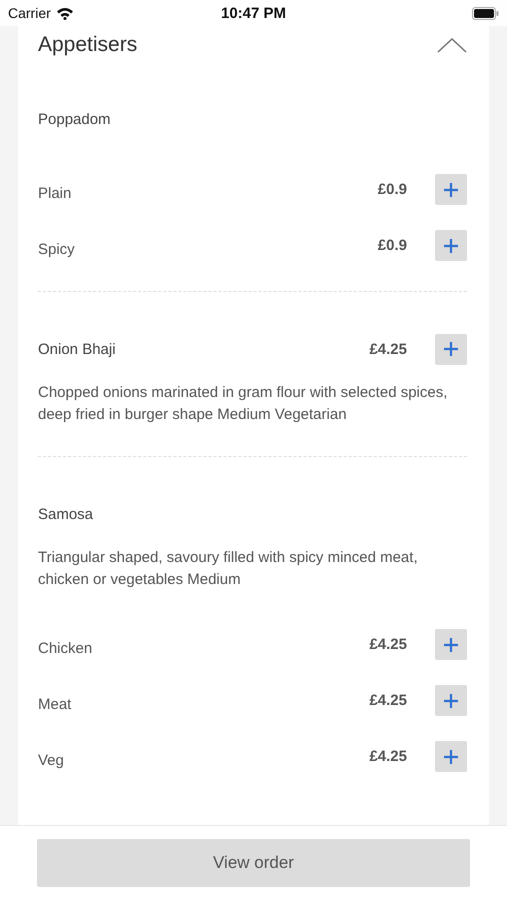 This screenshot has width=507, height=900. What do you see at coordinates (228, 569) in the screenshot?
I see `item-description: Triangular shaped, savoury filled with spicy minced meat, chicken or vegetables Medium` at bounding box center [228, 569].